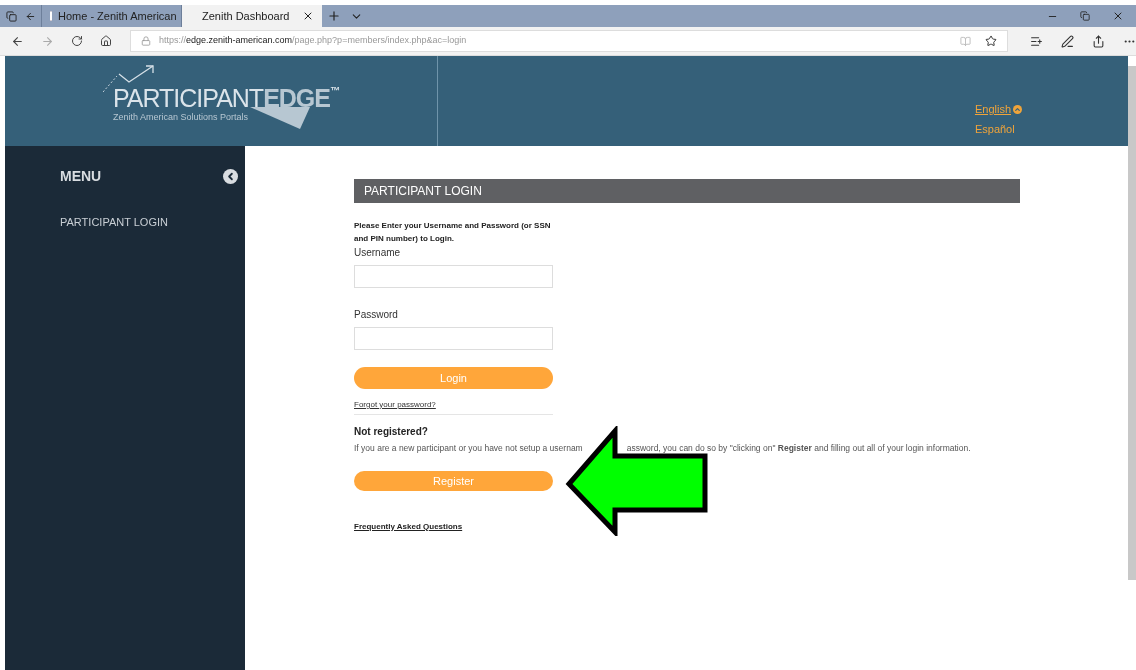 This screenshot has height=670, width=1136. What do you see at coordinates (376, 315) in the screenshot?
I see `field-label: Password` at bounding box center [376, 315].